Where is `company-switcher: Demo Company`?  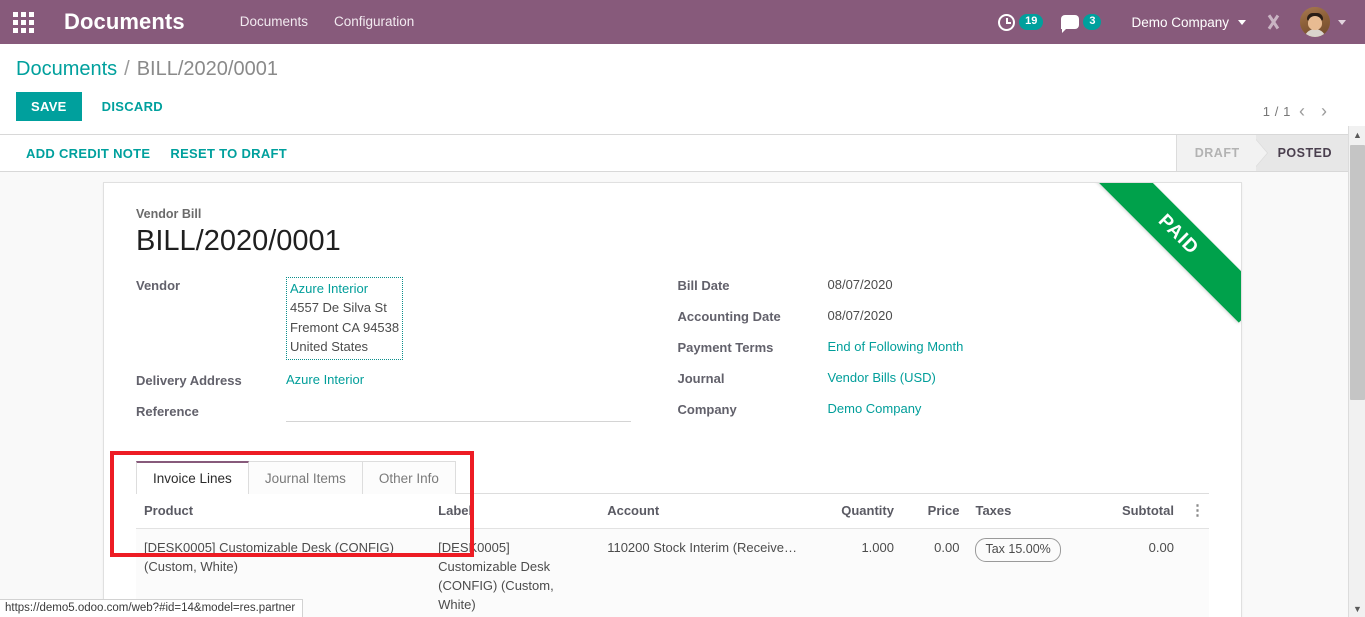
company-switcher: Demo Company is located at coordinates (1182, 22).